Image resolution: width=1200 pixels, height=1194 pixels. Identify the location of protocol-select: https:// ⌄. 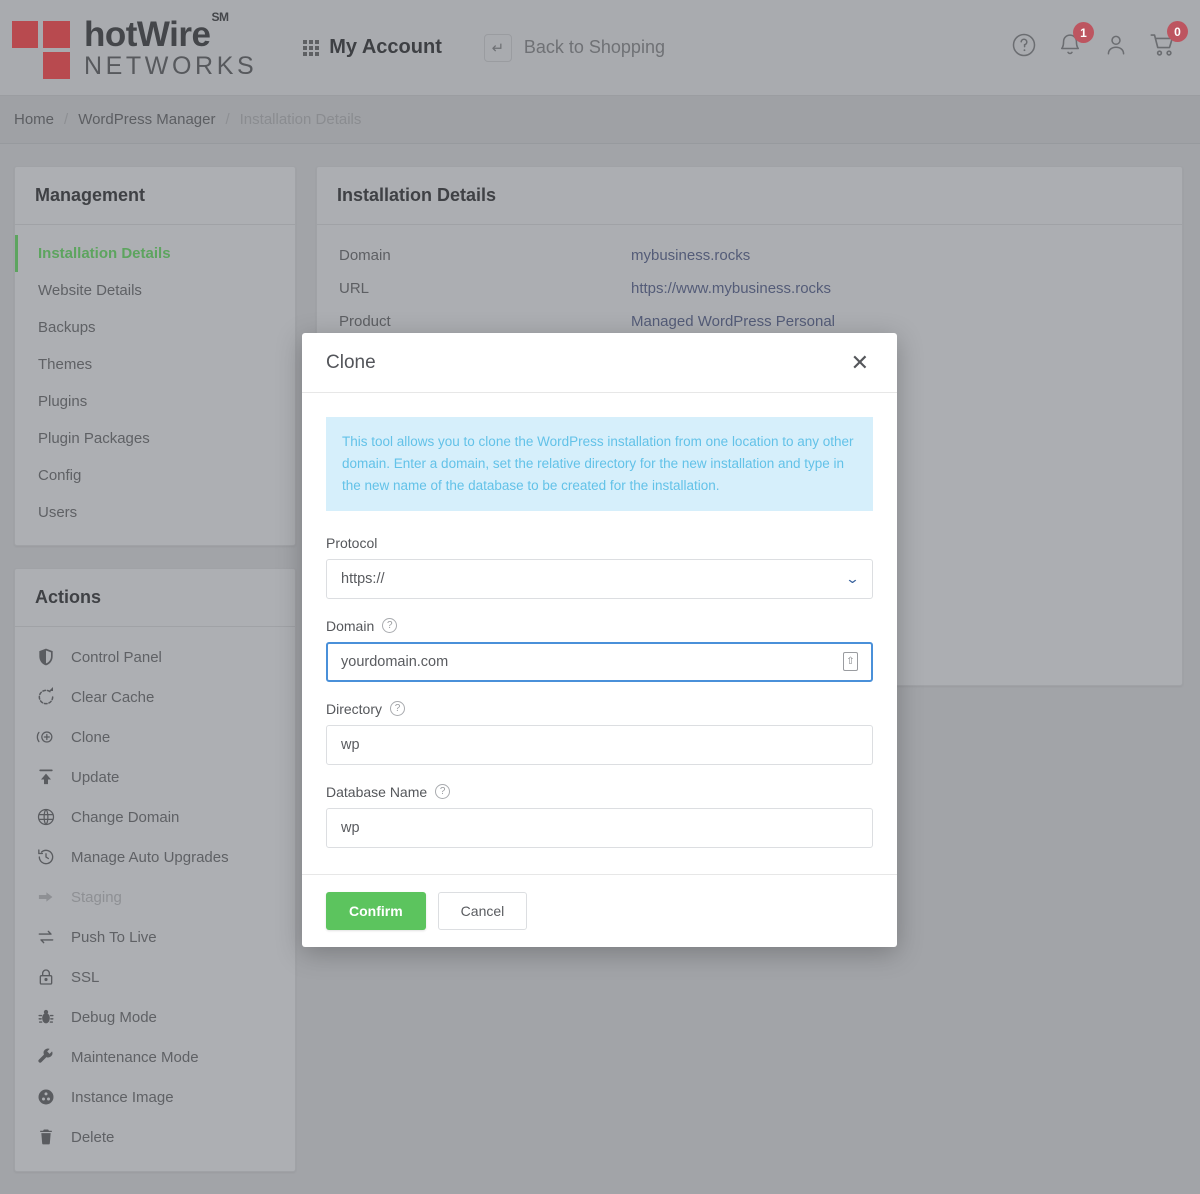
(599, 579).